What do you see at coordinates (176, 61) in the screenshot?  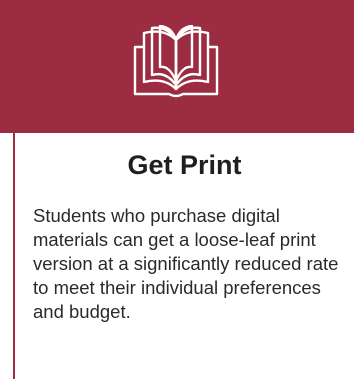 I see `open-book-icon` at bounding box center [176, 61].